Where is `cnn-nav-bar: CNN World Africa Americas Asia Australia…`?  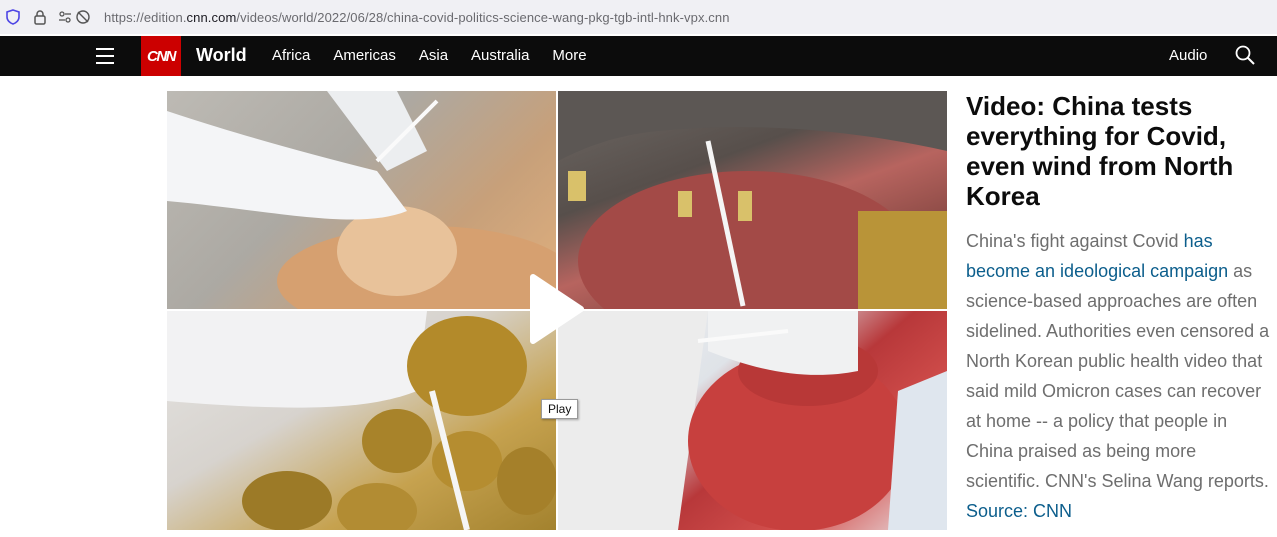
cnn-nav-bar: CNN World Africa Americas Asia Australia… is located at coordinates (638, 56).